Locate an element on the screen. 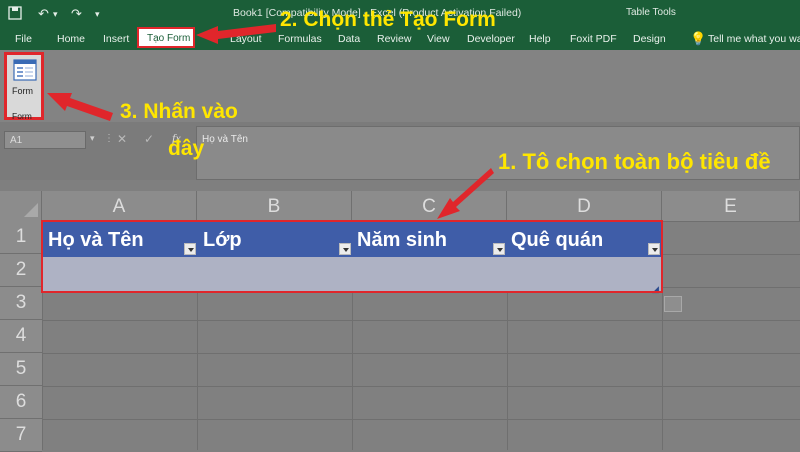  arrow-step3 is located at coordinates (80, 107).